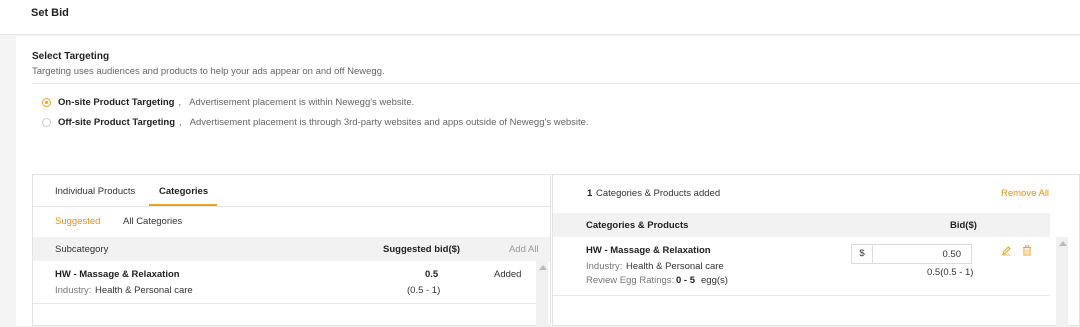 The height and width of the screenshot is (327, 1080). I want to click on add-all-button: Add All, so click(524, 249).